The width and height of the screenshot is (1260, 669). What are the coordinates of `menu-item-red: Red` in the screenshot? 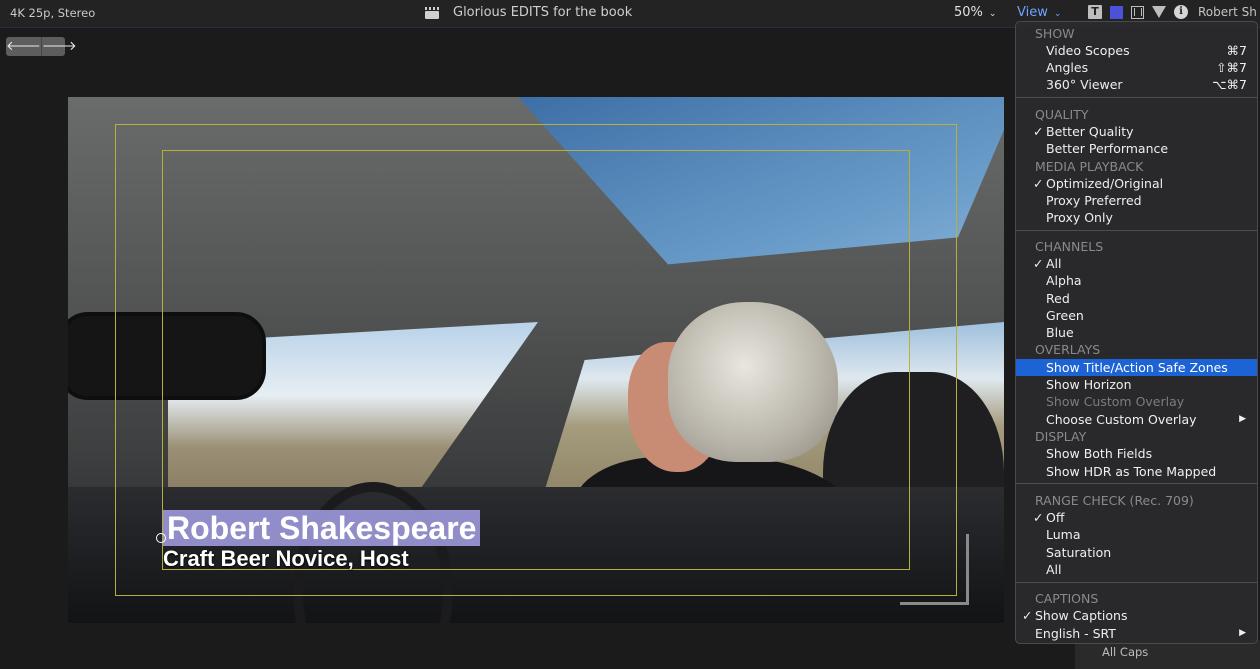 It's located at (1136, 298).